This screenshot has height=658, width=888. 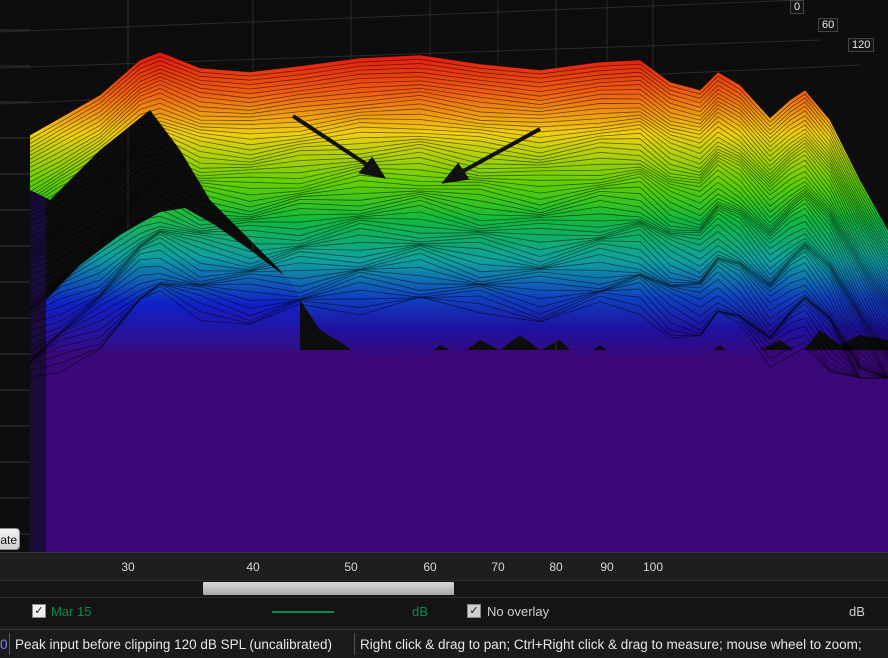 What do you see at coordinates (861, 45) in the screenshot?
I see `z-axis-label-120: 120` at bounding box center [861, 45].